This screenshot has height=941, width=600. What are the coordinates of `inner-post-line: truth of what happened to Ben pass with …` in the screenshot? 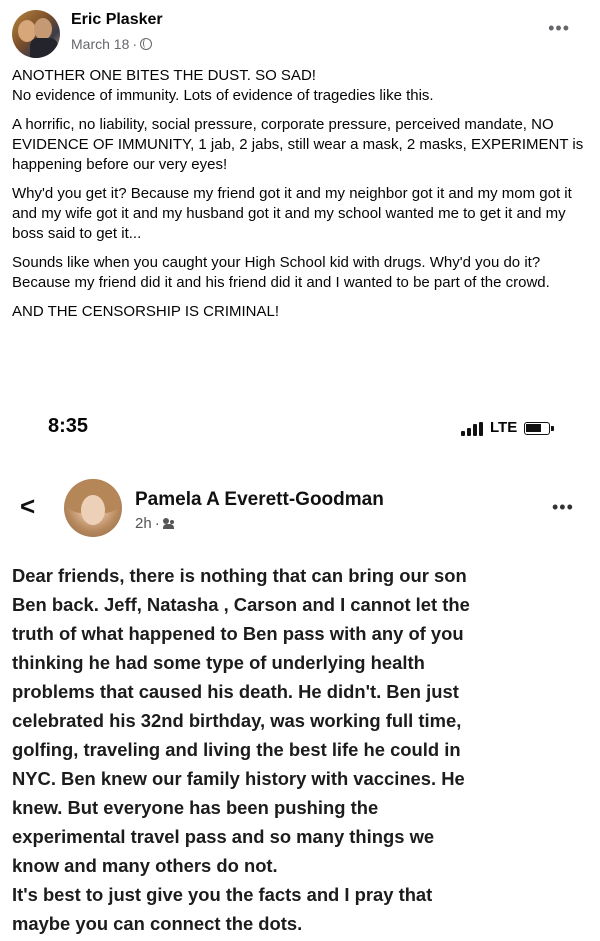 It's located at (238, 633).